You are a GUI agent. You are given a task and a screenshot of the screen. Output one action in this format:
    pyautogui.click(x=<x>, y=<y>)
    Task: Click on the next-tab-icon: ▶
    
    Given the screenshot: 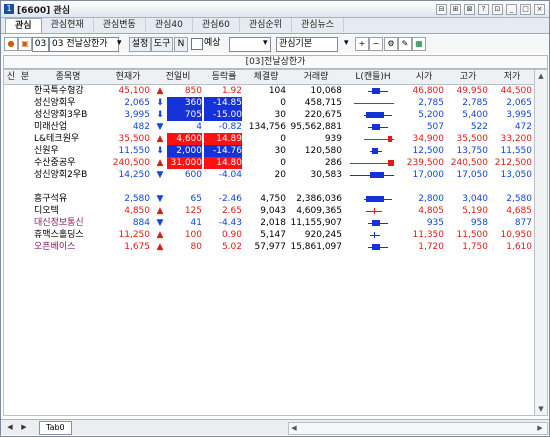 What is the action you would take?
    pyautogui.click(x=24, y=427)
    